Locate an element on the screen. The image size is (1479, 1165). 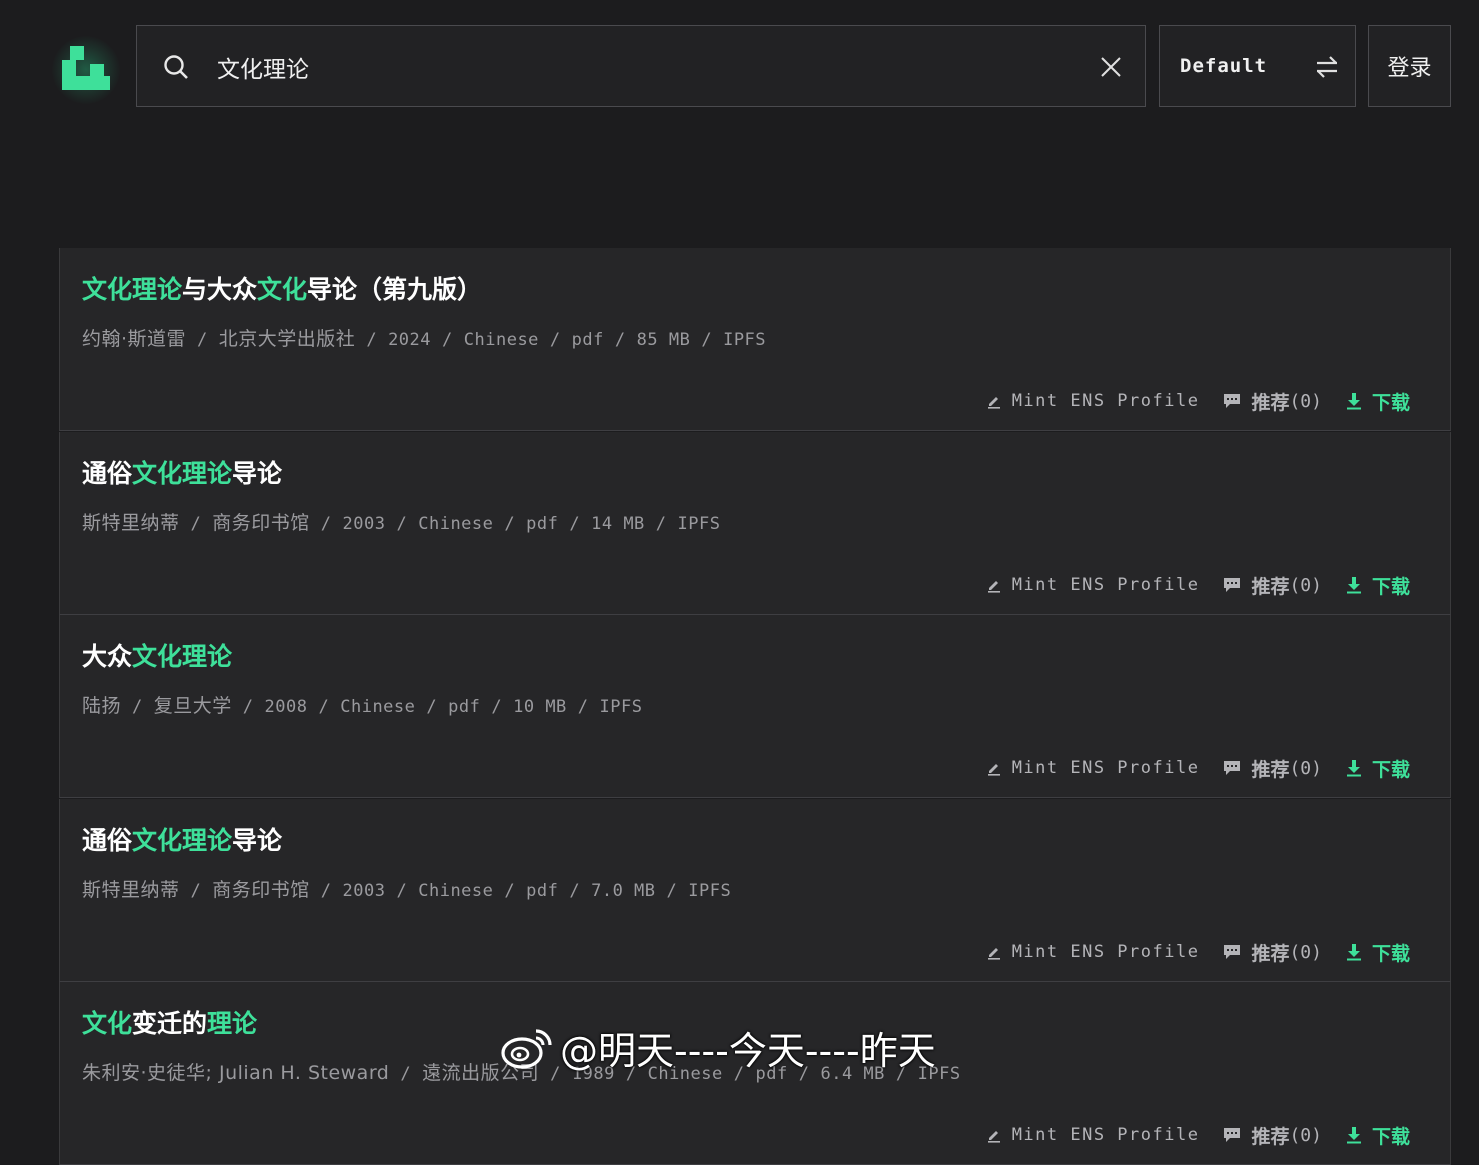
title-text: 导论 is located at coordinates (257, 473).